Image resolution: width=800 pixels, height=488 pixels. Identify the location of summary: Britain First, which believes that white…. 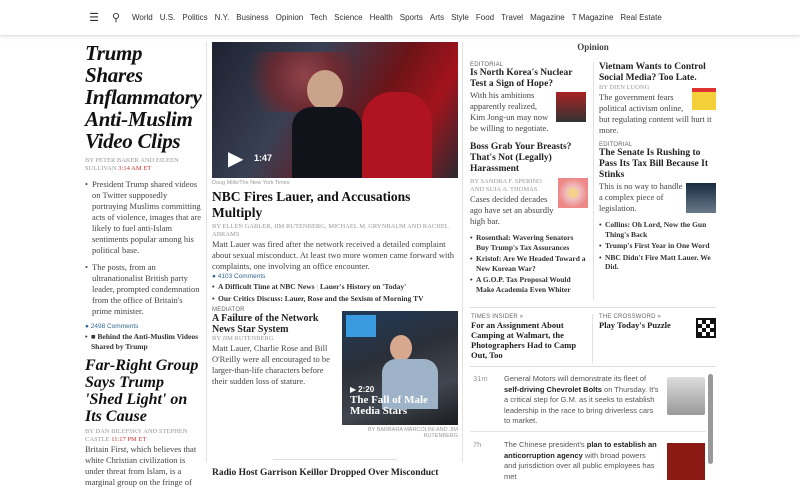
(141, 465).